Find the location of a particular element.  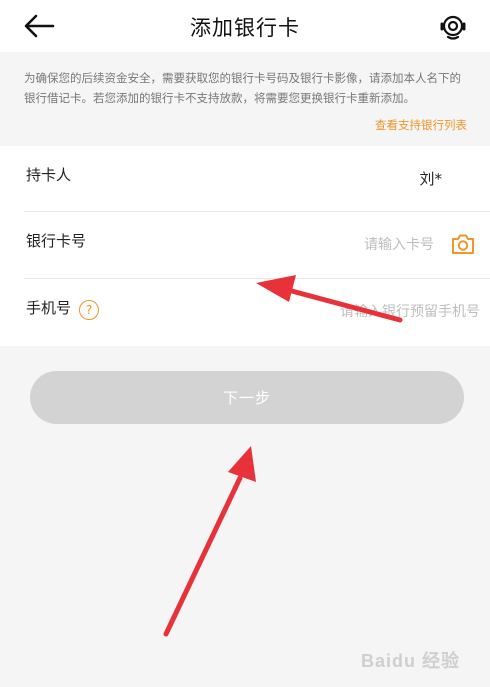

card-number-row: 银行卡号 is located at coordinates (245, 245).